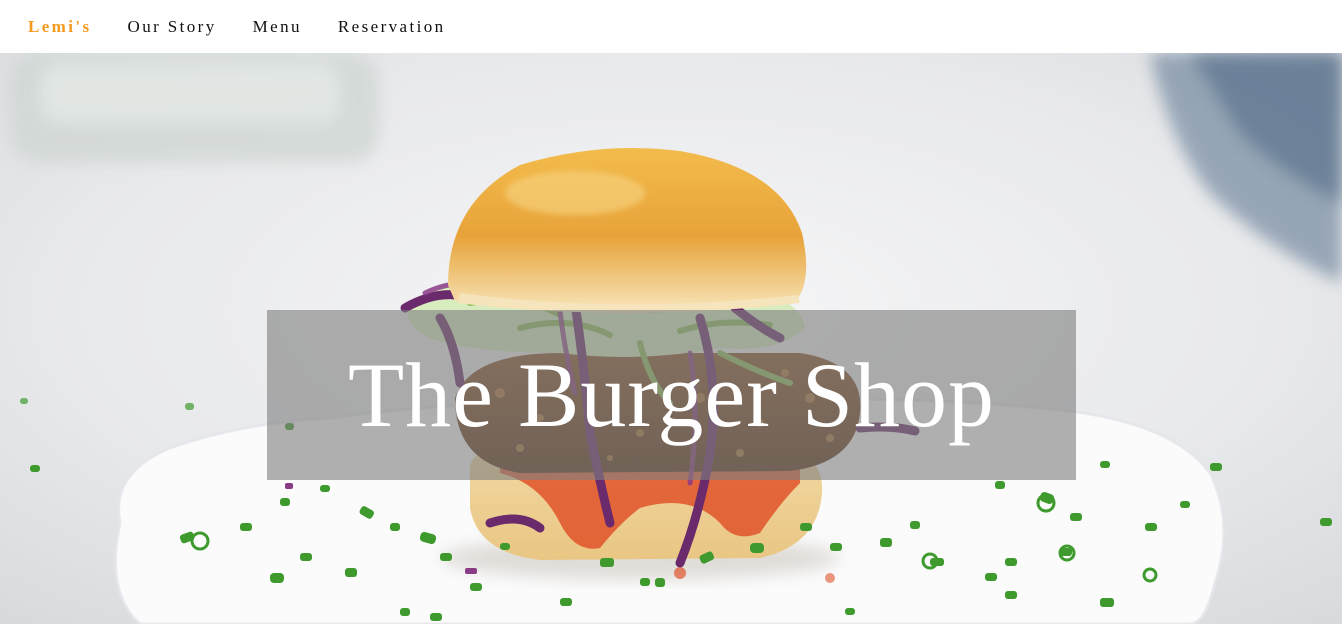  I want to click on brand-logo-link: Lemi's, so click(60, 26).